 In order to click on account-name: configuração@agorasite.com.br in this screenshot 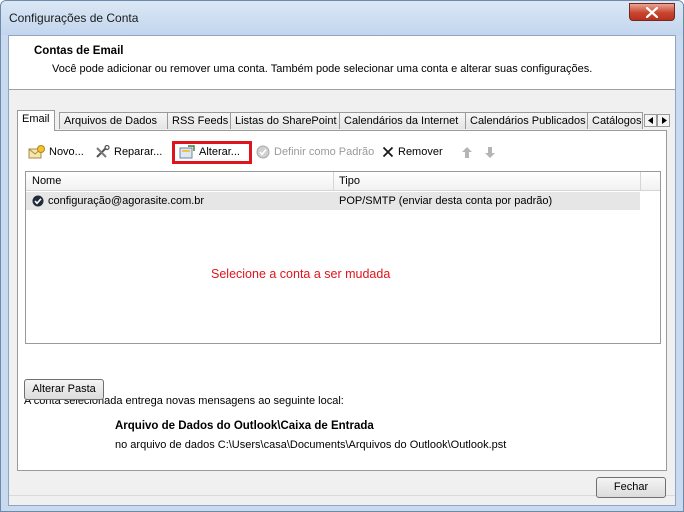, I will do `click(126, 201)`.